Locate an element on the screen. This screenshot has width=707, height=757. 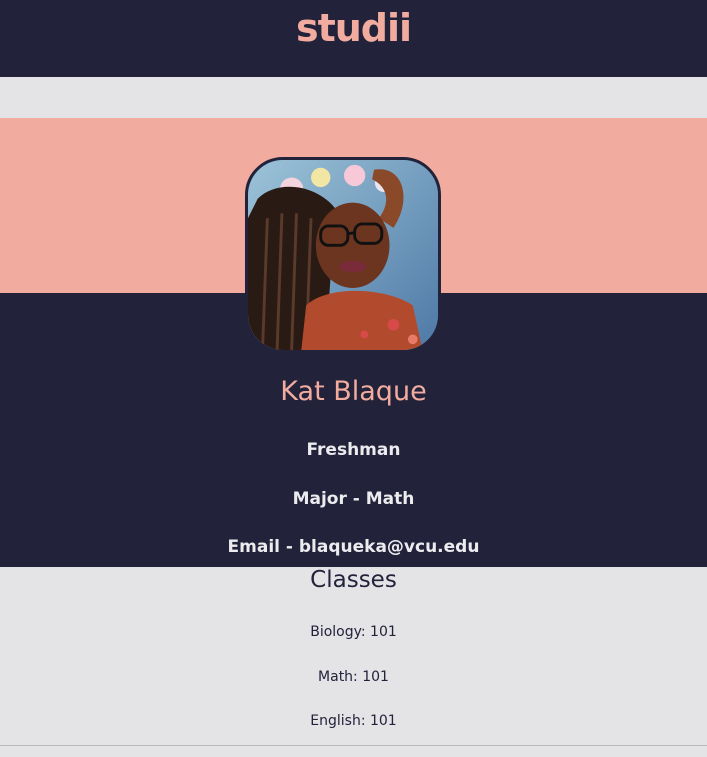
divider is located at coordinates (353, 745).